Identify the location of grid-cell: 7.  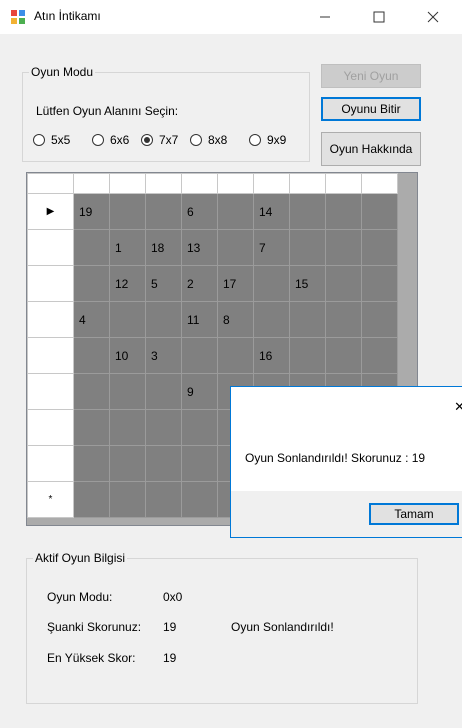
(271, 247).